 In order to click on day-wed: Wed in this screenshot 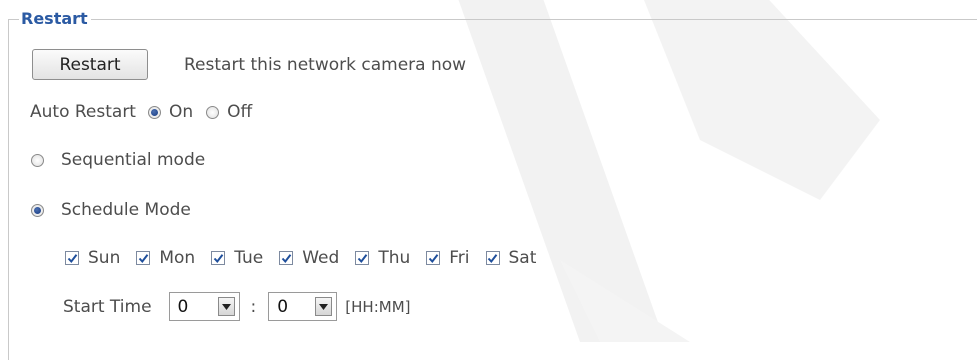, I will do `click(309, 258)`.